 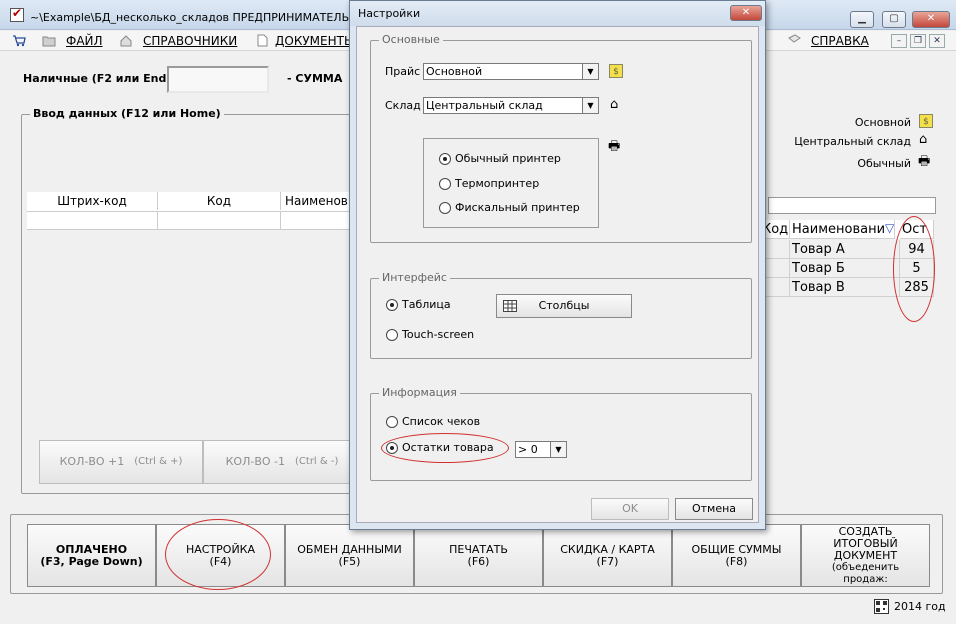 I want to click on printer-fiscal-label: Фискальный принтер, so click(x=517, y=207).